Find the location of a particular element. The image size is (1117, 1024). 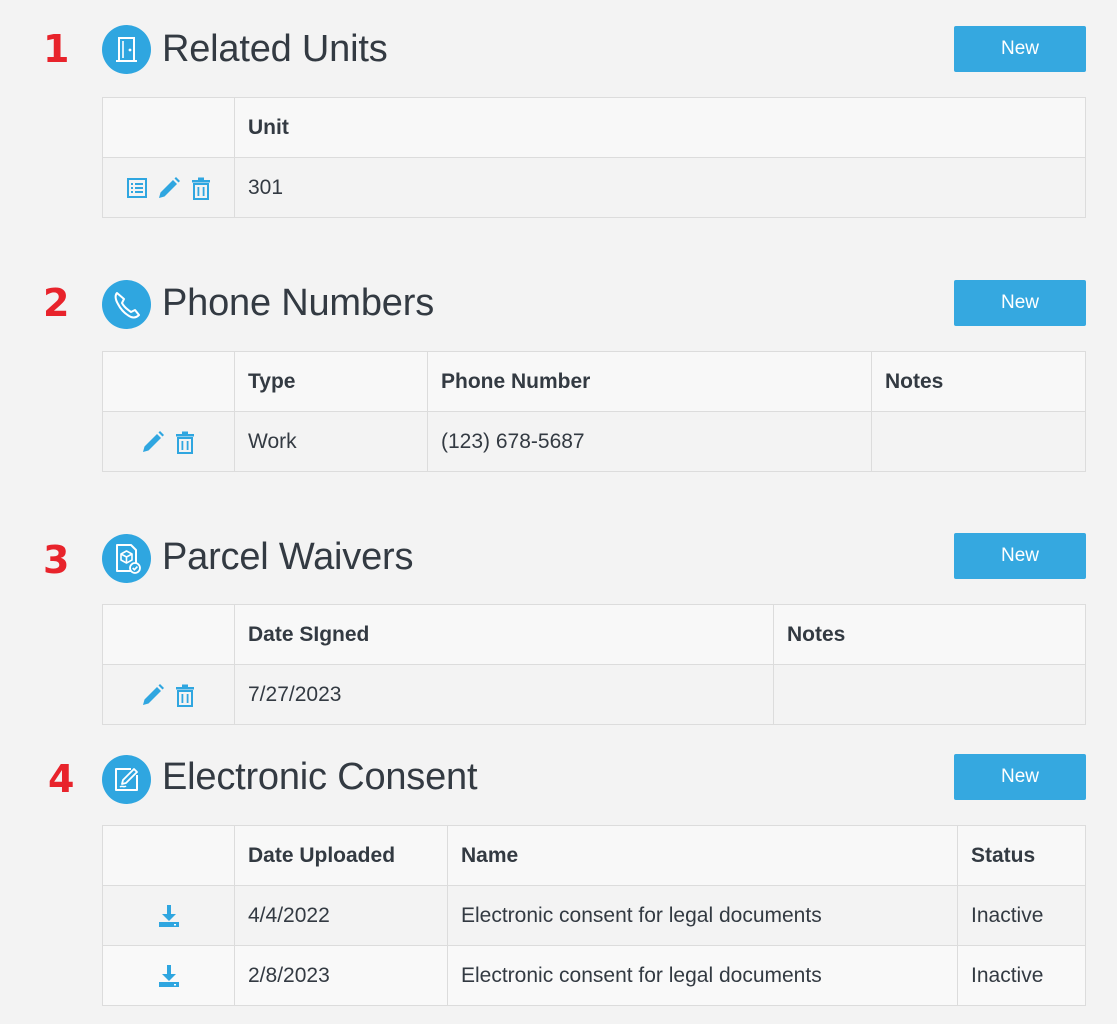

phone-icon is located at coordinates (126, 304).